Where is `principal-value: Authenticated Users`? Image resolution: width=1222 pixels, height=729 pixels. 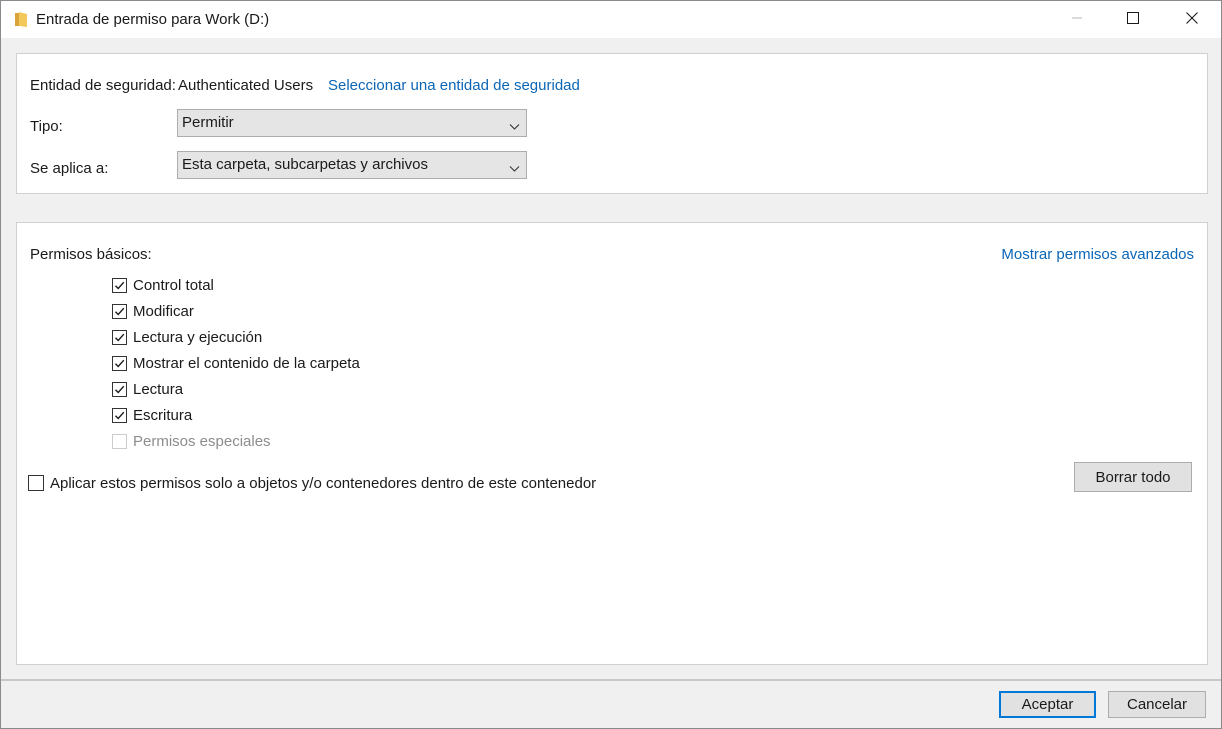
principal-value: Authenticated Users is located at coordinates (246, 85).